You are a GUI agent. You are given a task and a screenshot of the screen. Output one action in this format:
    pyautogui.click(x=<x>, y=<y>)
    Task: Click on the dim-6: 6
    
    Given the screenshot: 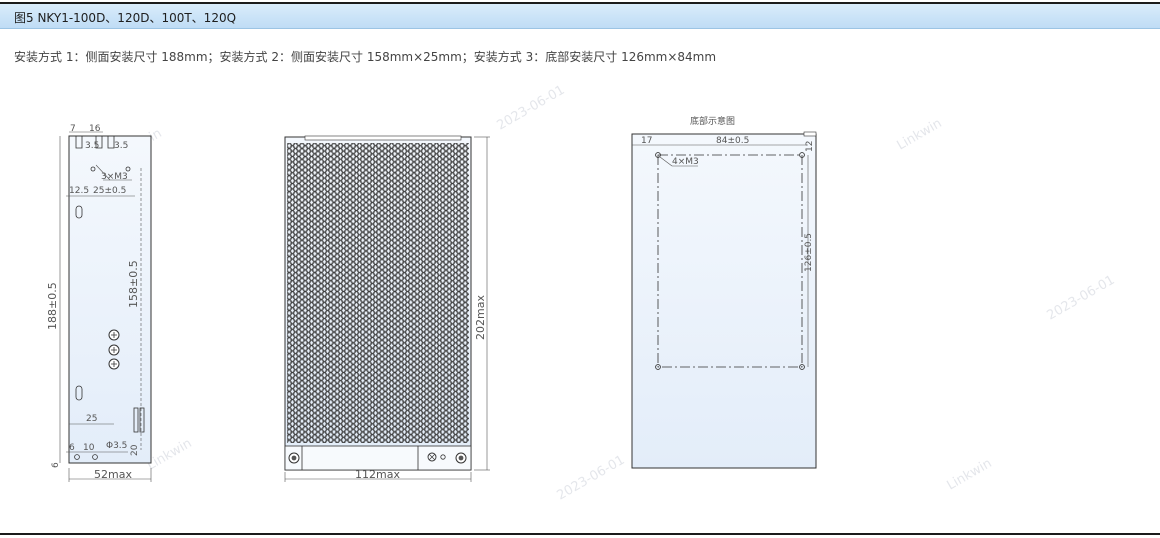 What is the action you would take?
    pyautogui.click(x=72, y=448)
    